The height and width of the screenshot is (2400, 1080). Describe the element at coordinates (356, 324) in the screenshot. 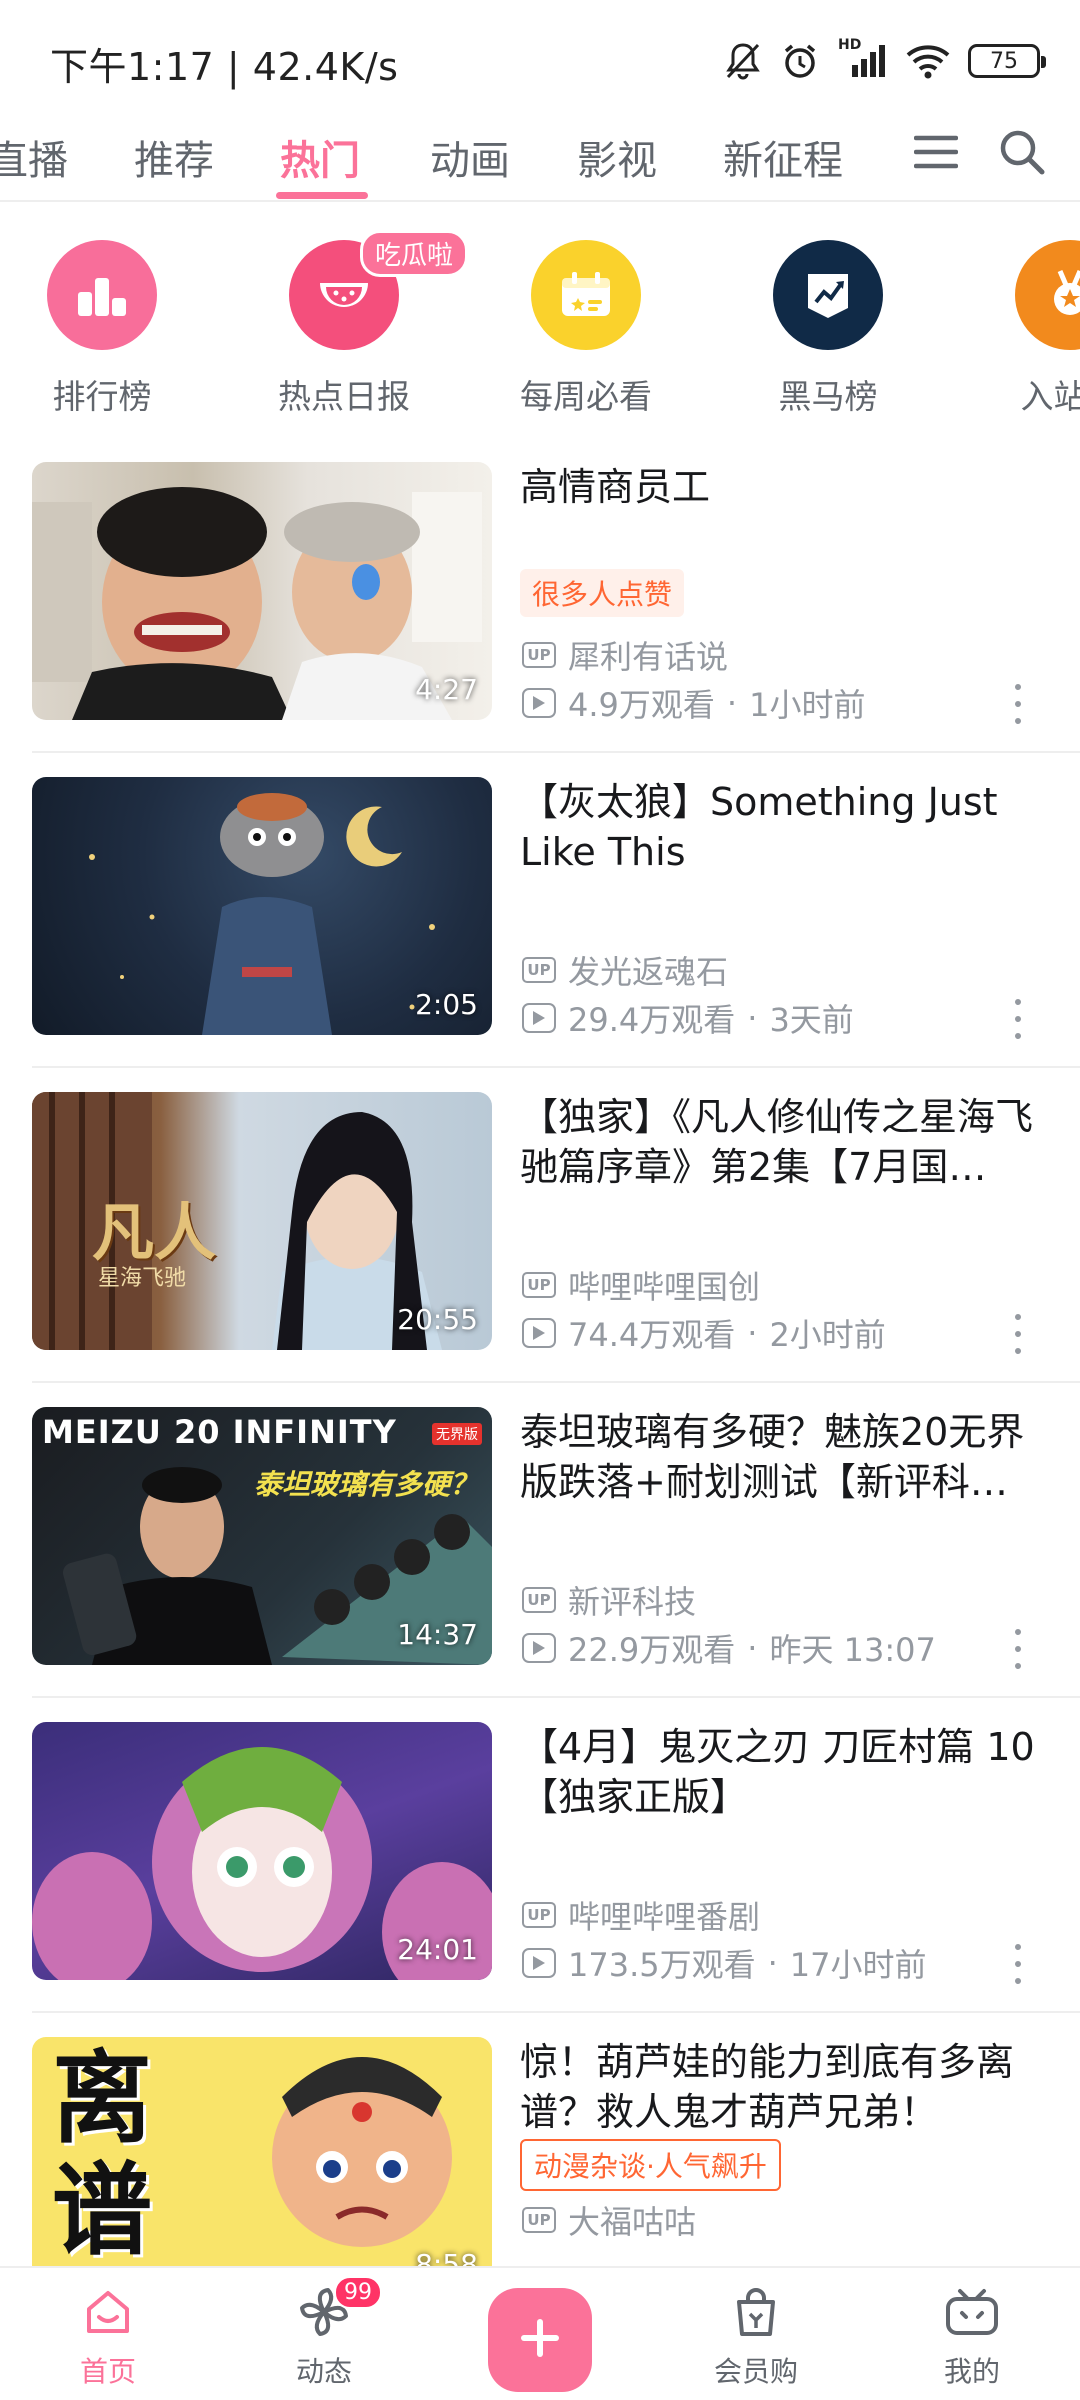

I see `quick-entry-hot-daily: 热点日报 吃瓜啦` at that location.